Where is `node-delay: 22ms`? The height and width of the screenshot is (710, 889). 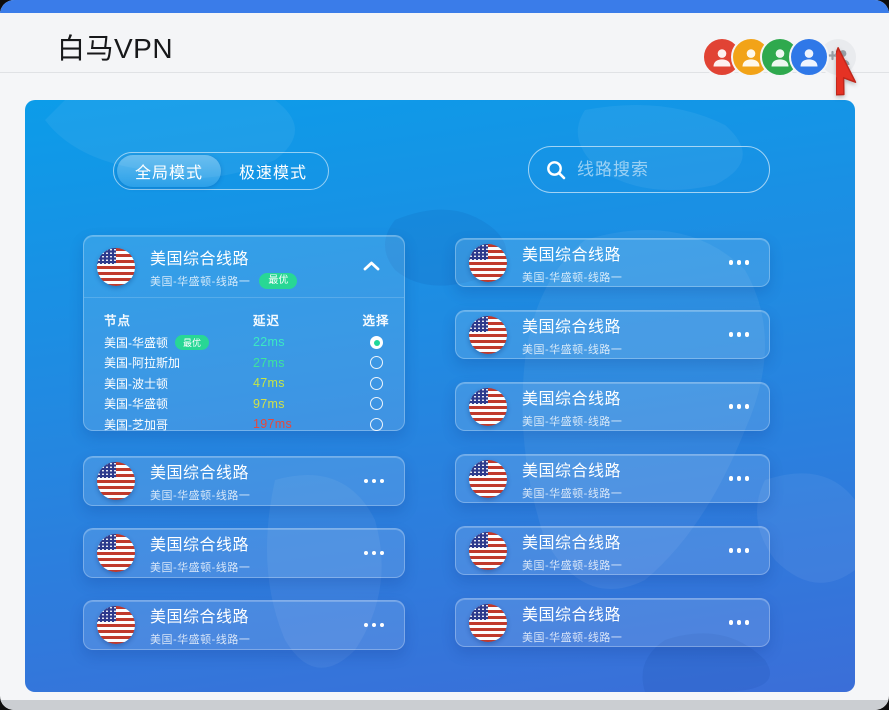
node-delay: 22ms is located at coordinates (269, 342).